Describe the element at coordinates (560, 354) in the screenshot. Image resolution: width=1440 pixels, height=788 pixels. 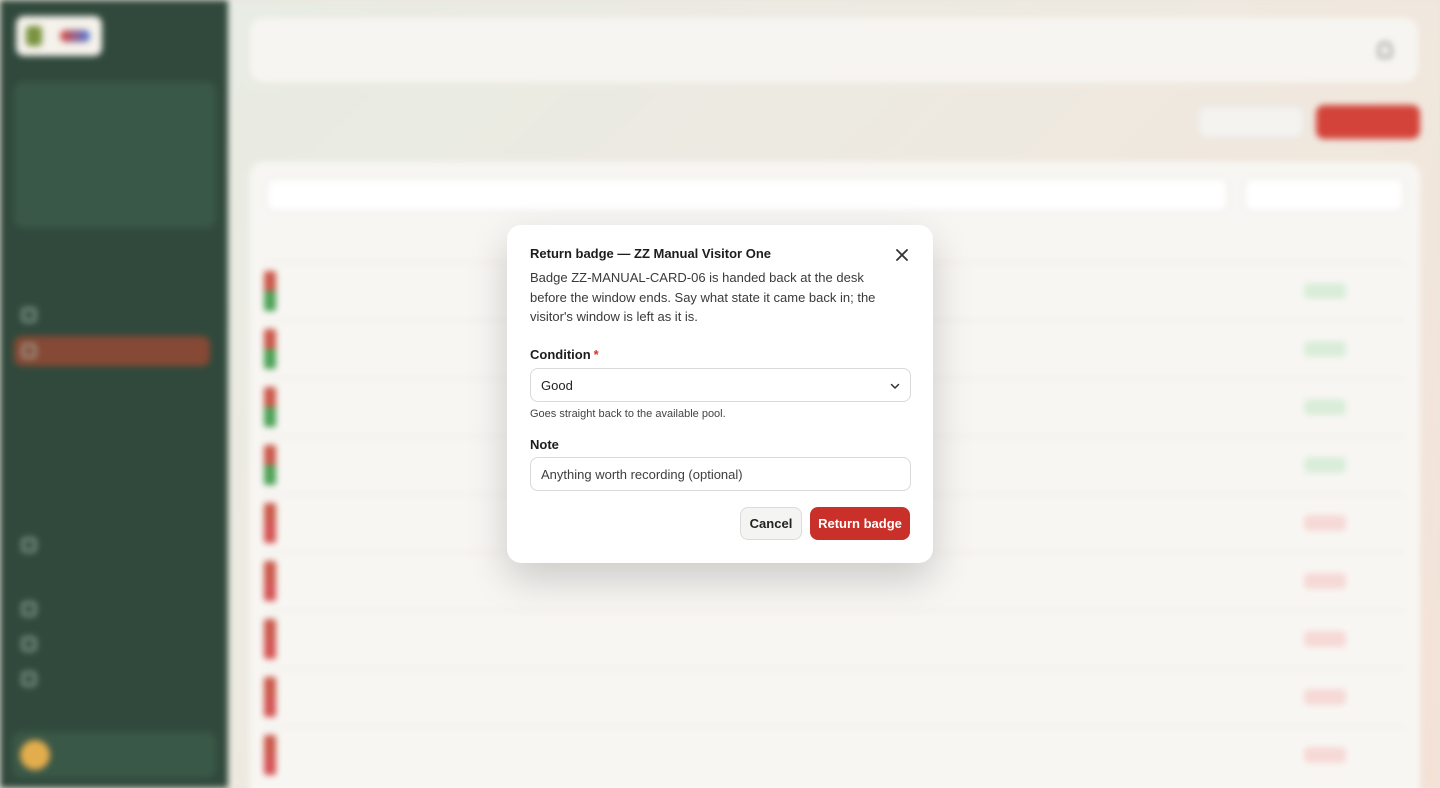
I see `condition-label-text: Condition` at that location.